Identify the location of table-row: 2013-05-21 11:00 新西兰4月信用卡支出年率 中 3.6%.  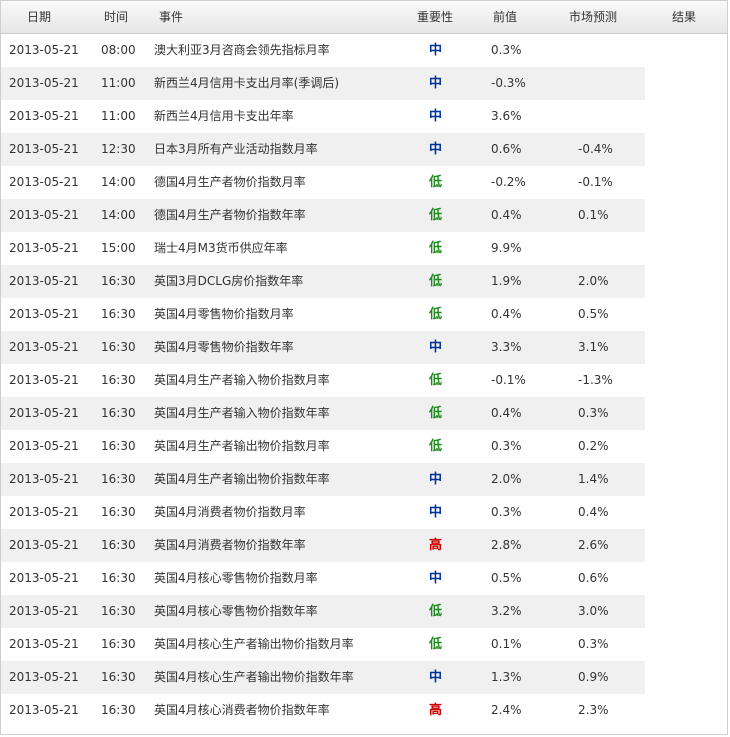
(323, 116).